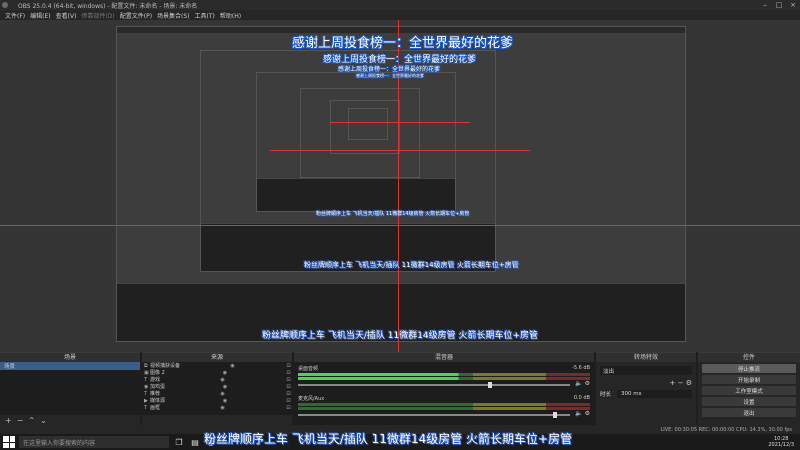 This screenshot has height=450, width=800. I want to click on taskbar-search-input: 在这里输入你要搜索的内容, so click(94, 442).